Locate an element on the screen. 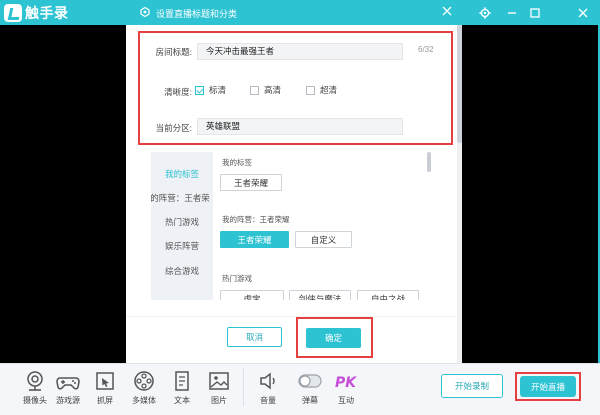  dialog-title: 设置直播标题和分类 is located at coordinates (197, 14).